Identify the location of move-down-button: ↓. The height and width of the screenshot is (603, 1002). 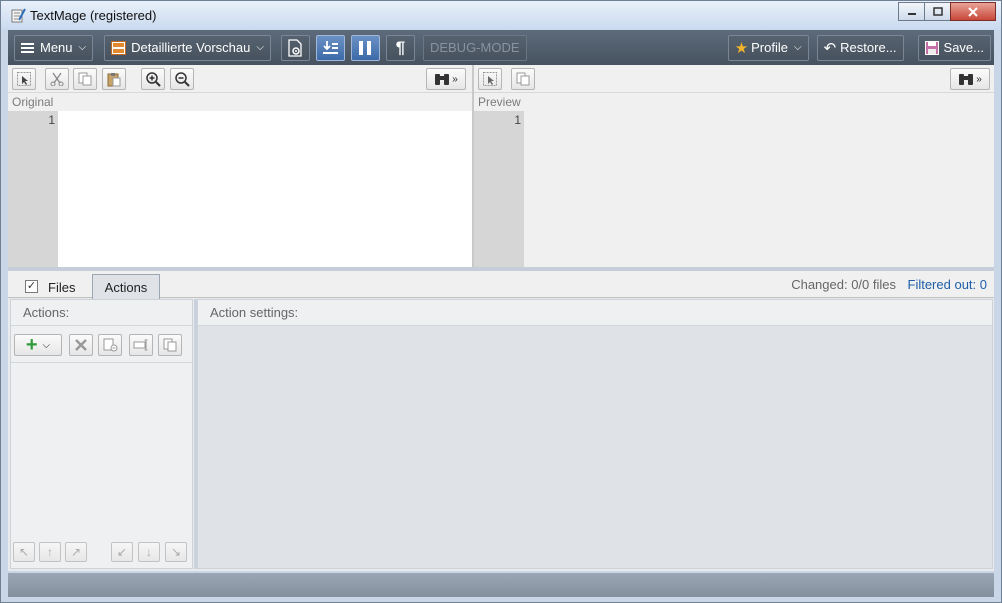
(149, 552).